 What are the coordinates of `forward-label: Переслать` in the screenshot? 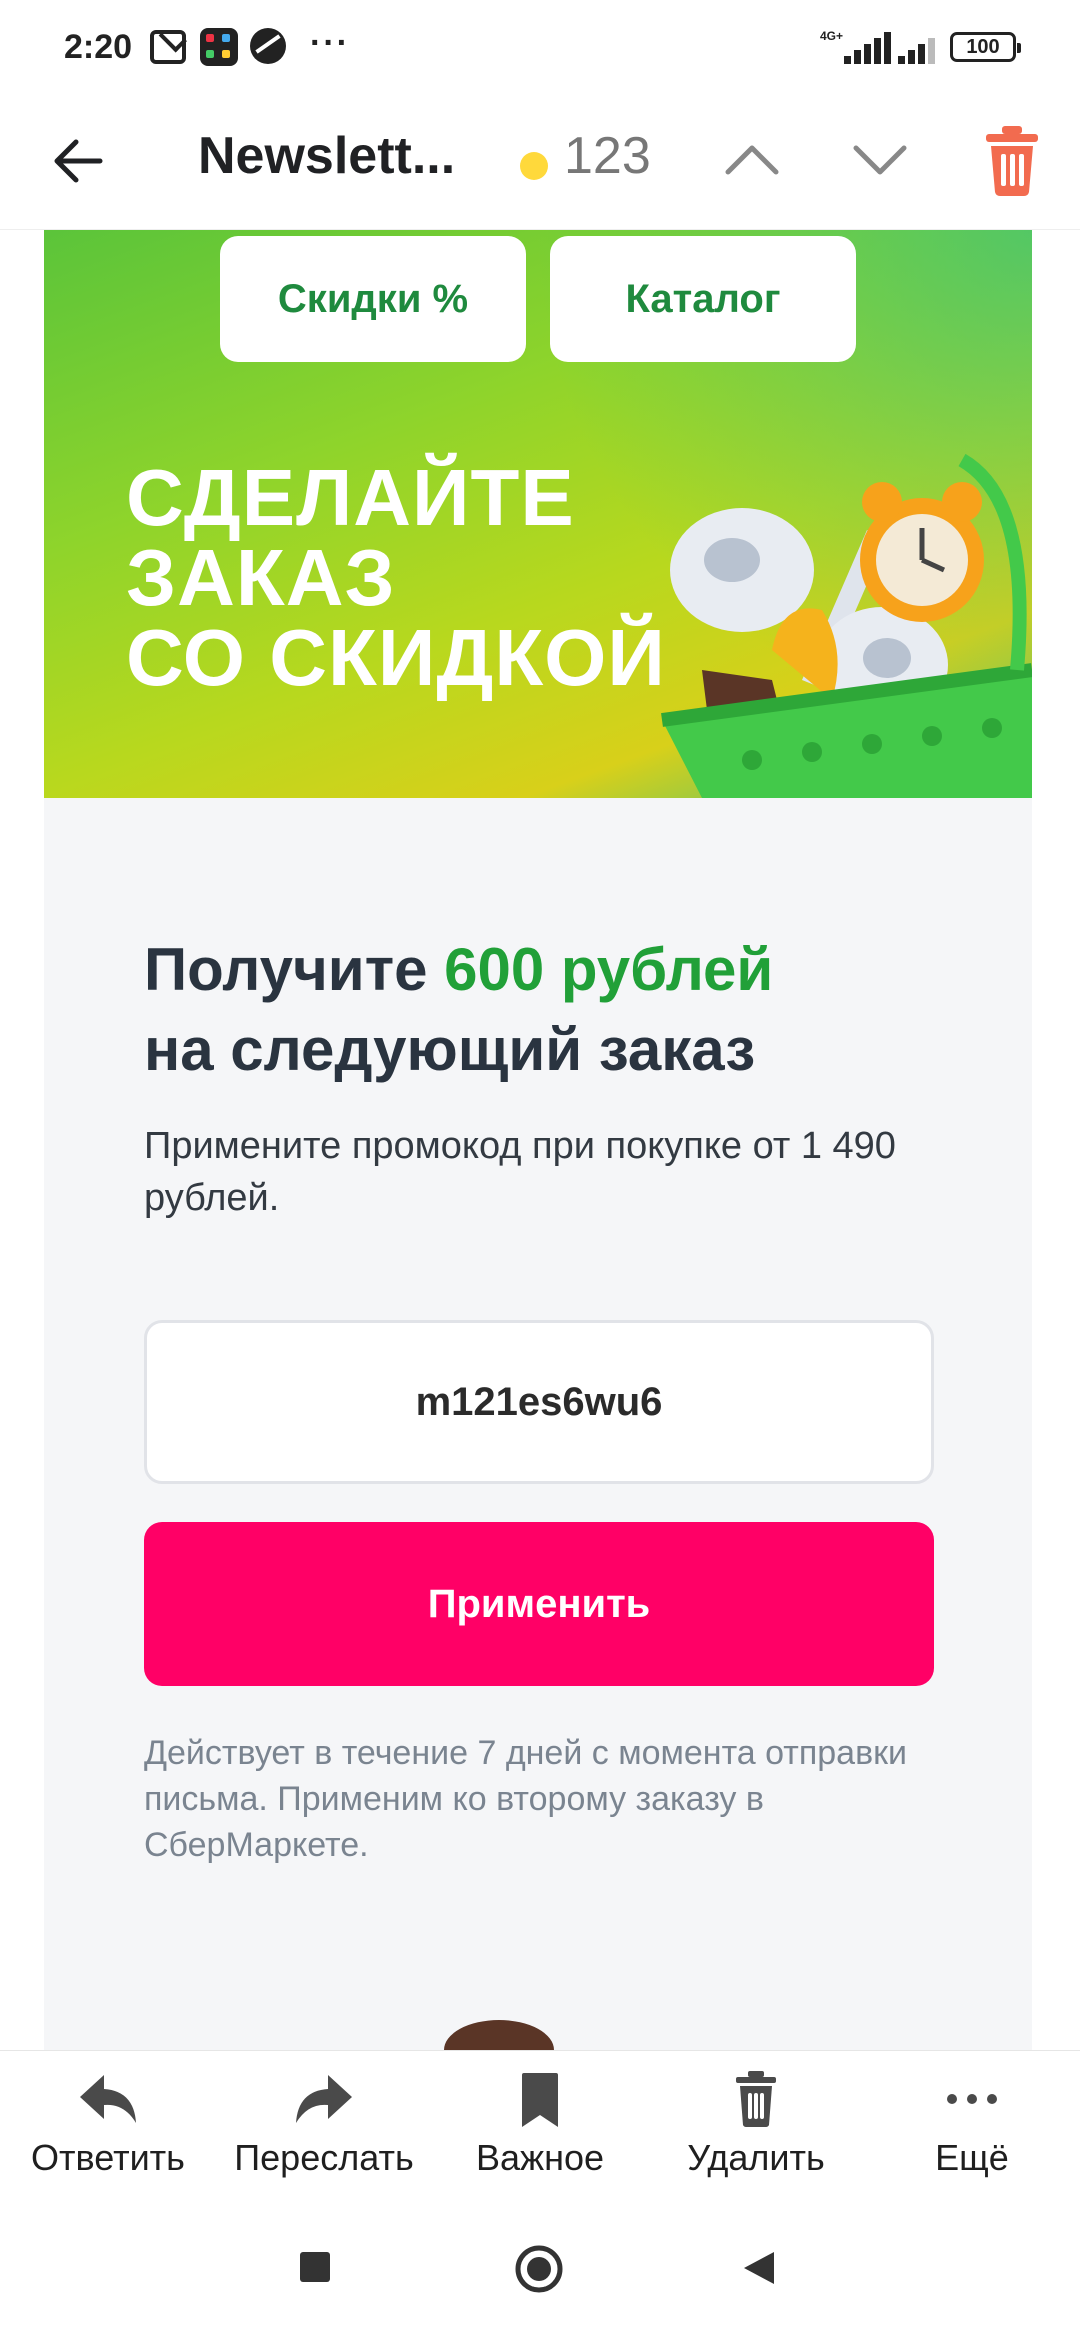 It's located at (324, 2157).